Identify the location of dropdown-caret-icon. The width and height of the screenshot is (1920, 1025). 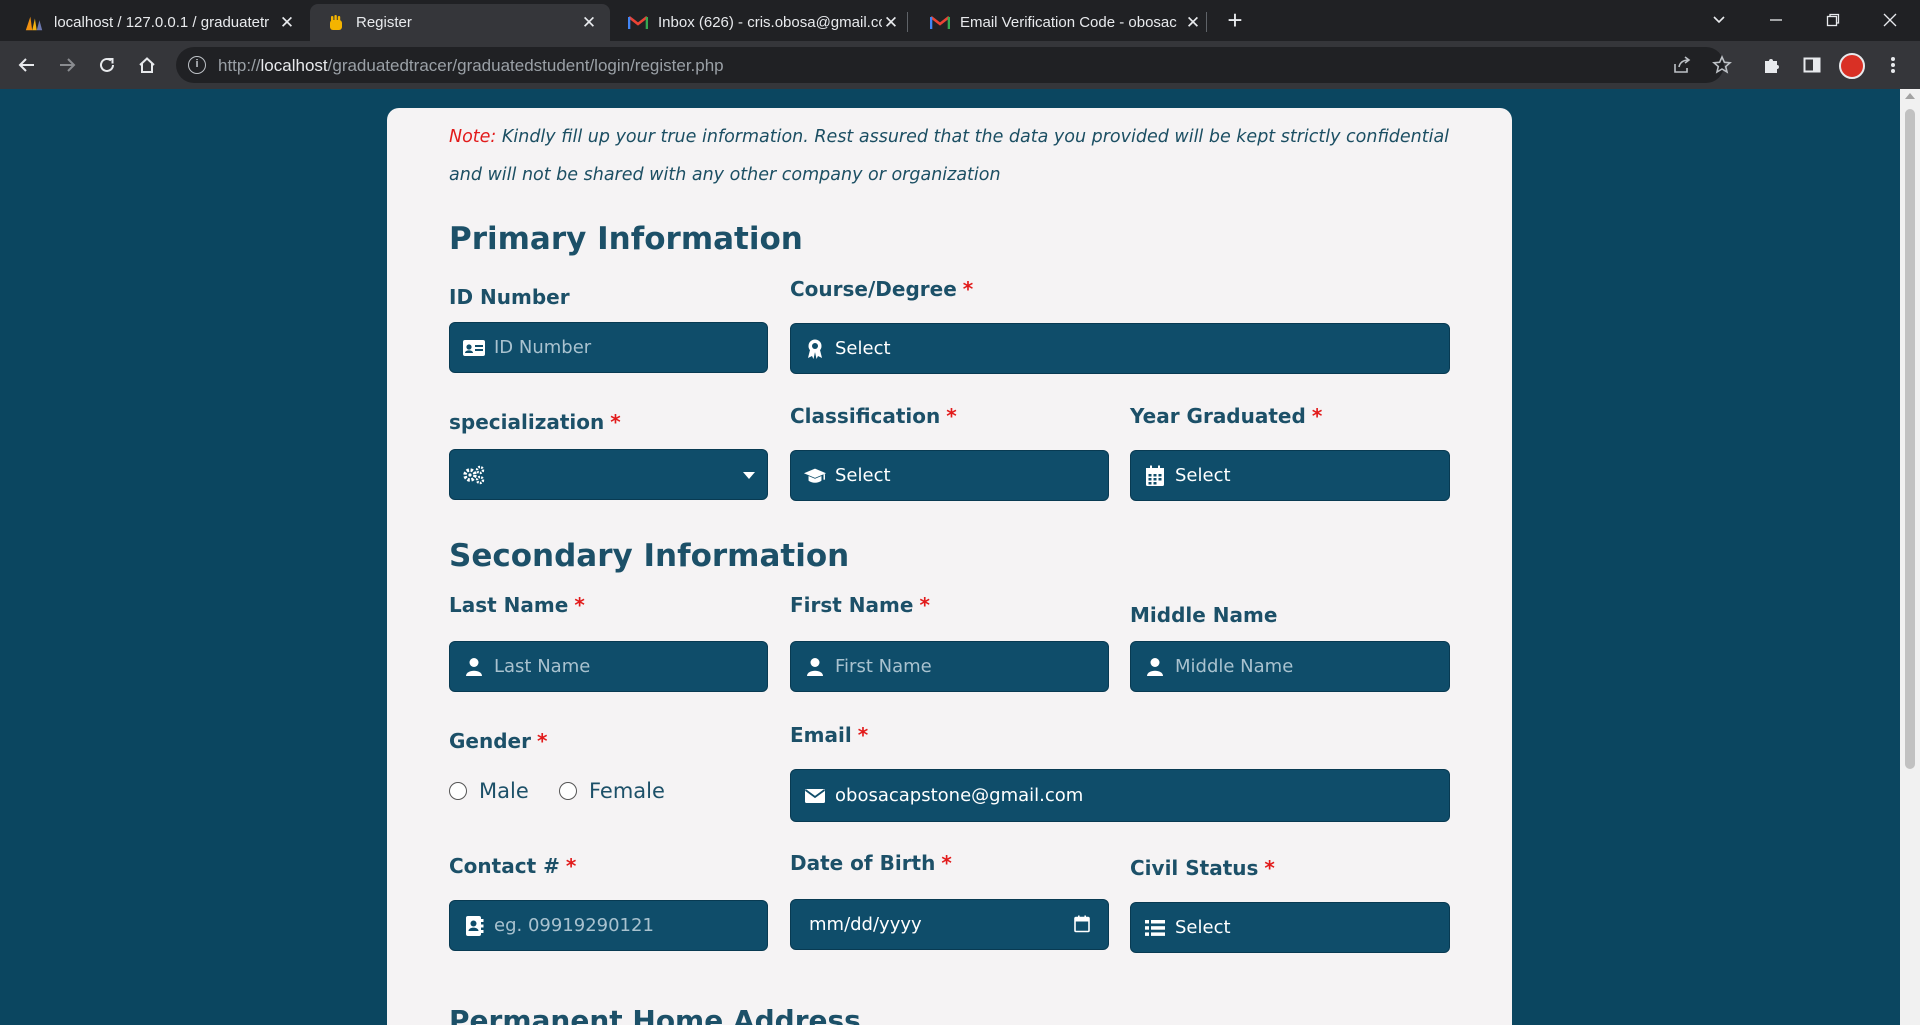
(749, 475).